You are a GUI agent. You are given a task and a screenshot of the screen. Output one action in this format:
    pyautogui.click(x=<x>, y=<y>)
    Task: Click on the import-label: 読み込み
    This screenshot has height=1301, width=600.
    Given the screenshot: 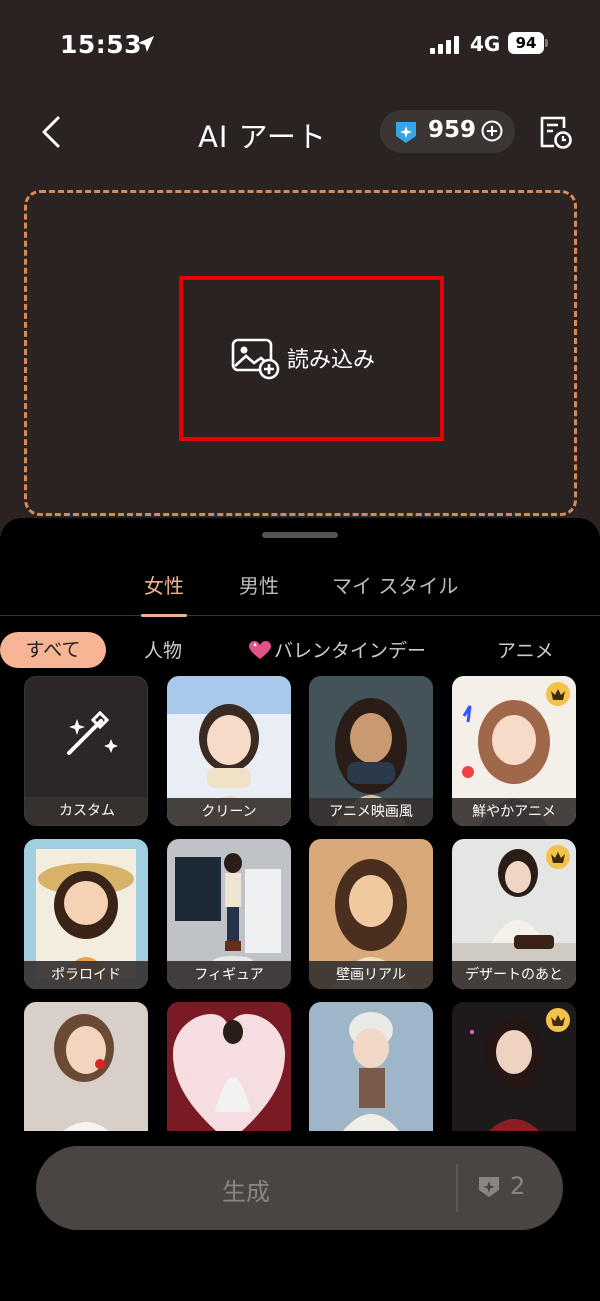 What is the action you would take?
    pyautogui.click(x=331, y=360)
    